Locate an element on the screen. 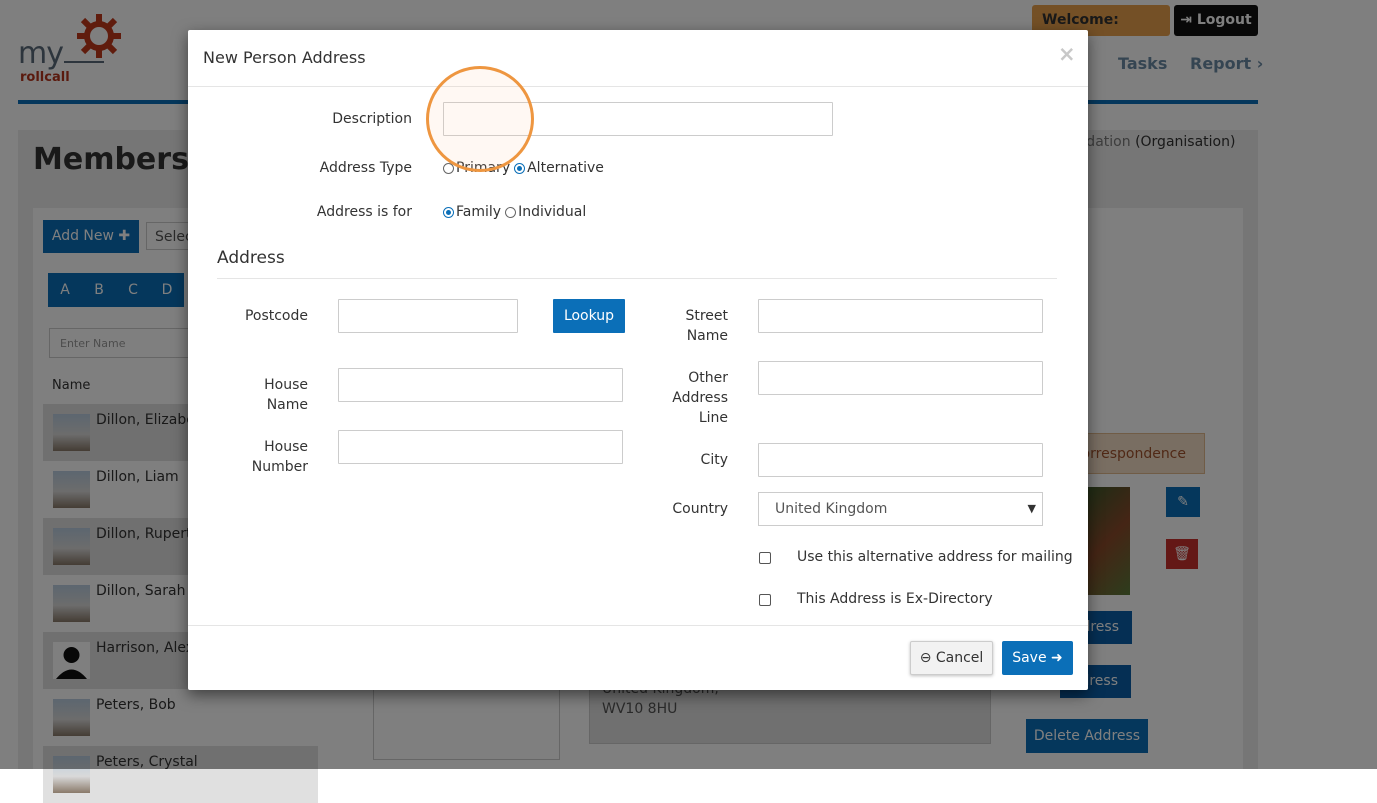  mailing-checkbox is located at coordinates (765, 558).